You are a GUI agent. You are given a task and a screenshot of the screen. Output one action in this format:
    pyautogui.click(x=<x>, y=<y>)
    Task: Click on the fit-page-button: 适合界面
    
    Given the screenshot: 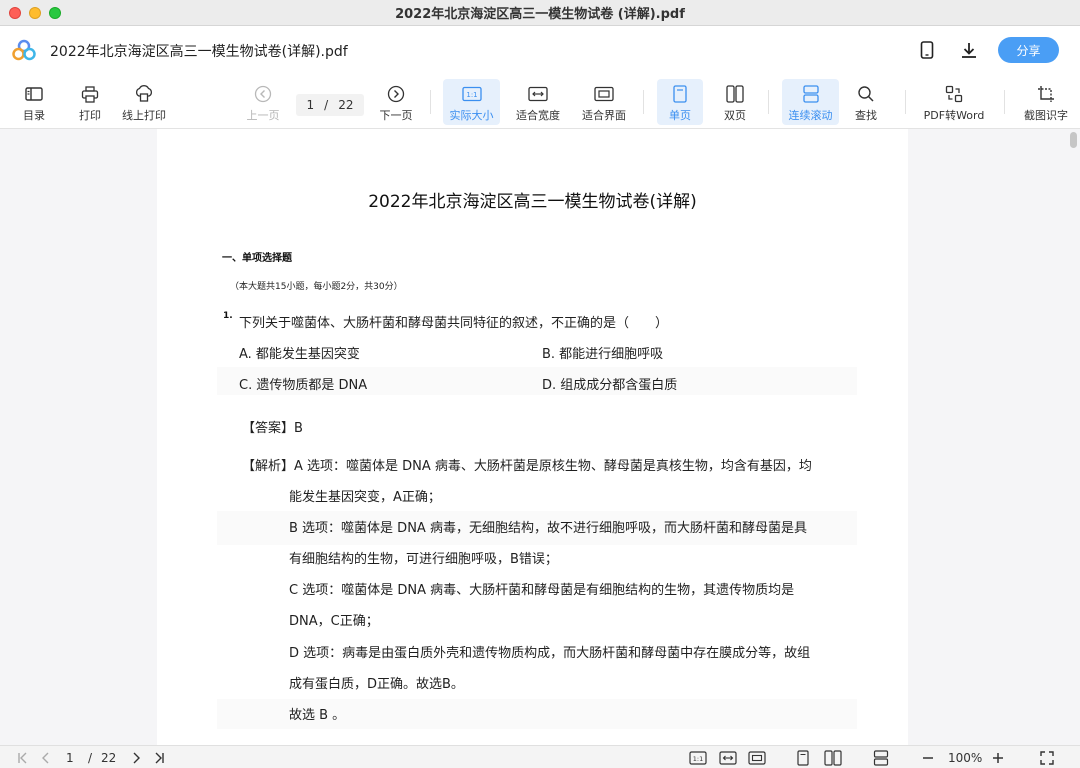 What is the action you would take?
    pyautogui.click(x=604, y=102)
    